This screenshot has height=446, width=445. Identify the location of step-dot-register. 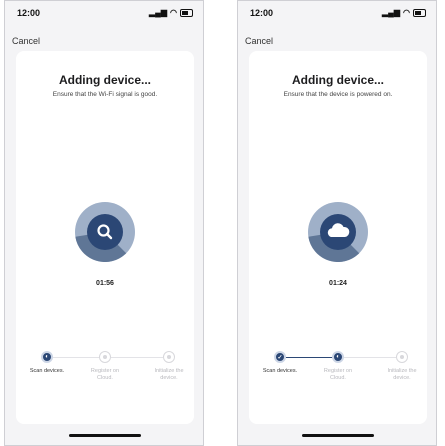
(105, 357).